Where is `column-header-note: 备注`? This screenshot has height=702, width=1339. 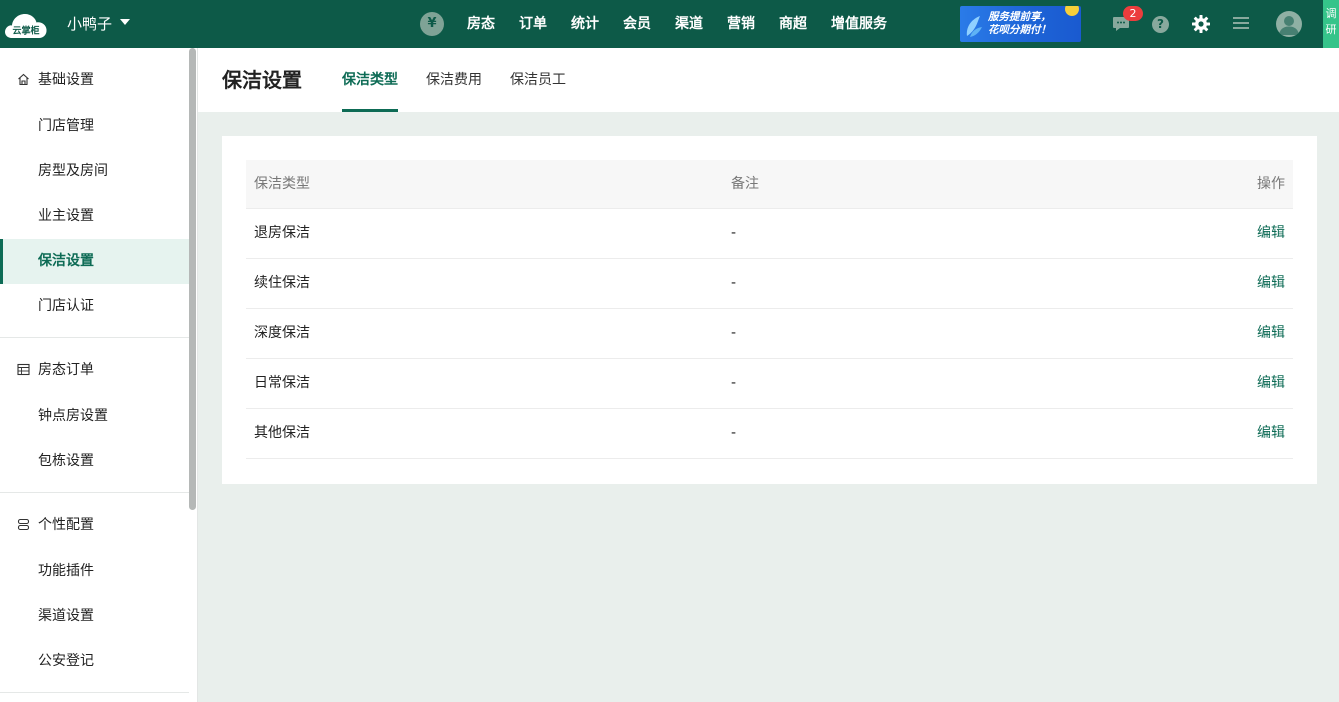 column-header-note: 备注 is located at coordinates (745, 184).